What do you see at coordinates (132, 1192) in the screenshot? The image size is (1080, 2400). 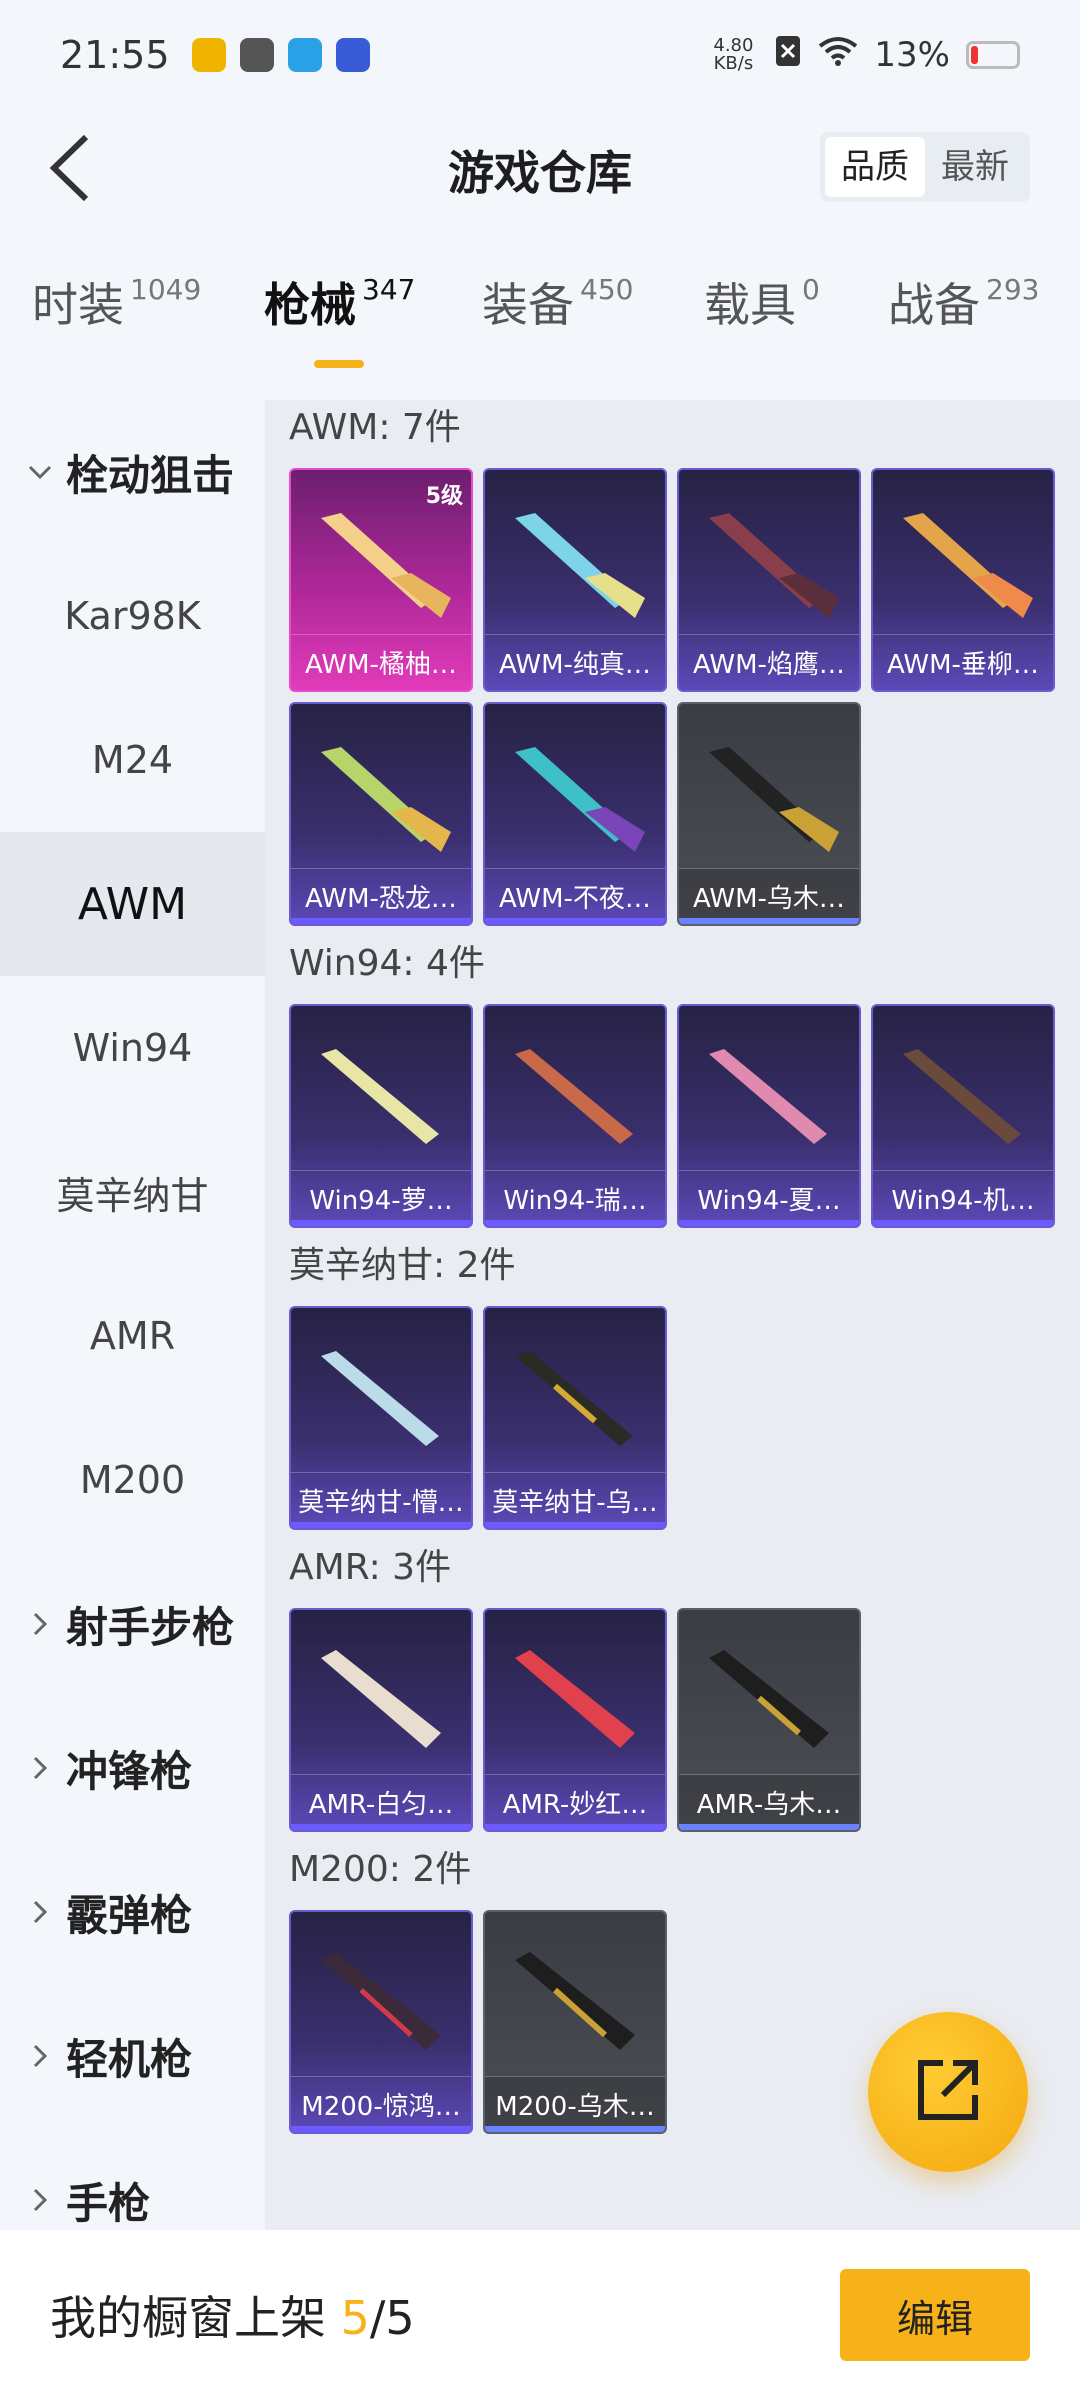 I see `sidebar-item-mosin: 莫辛纳甘` at bounding box center [132, 1192].